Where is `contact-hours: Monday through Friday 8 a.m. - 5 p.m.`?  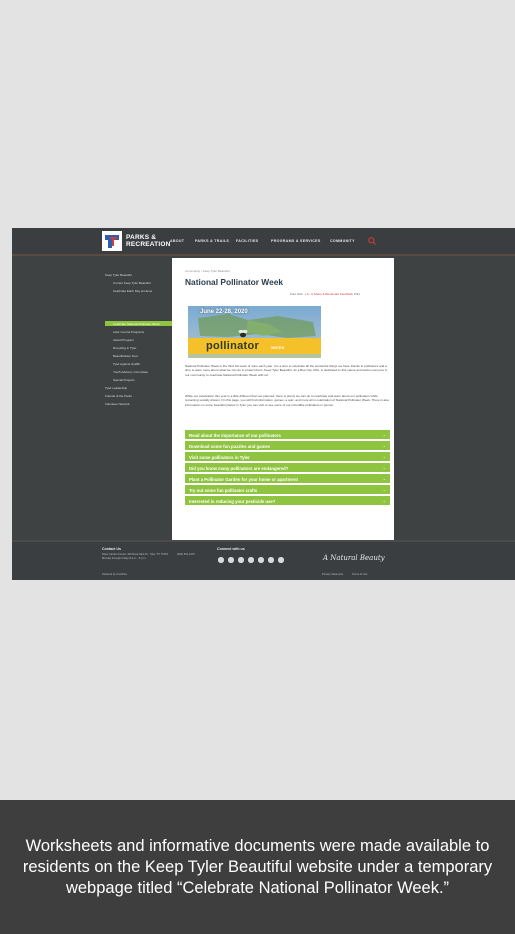
contact-hours: Monday through Friday 8 a.m. - 5 p.m. is located at coordinates (124, 558).